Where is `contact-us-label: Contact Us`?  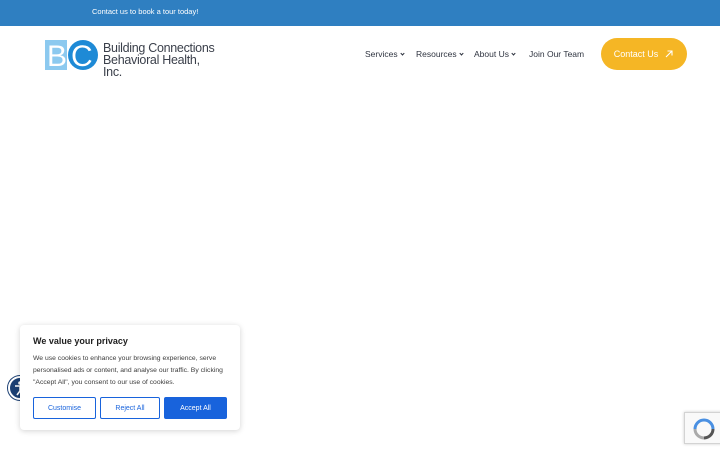
contact-us-label: Contact Us is located at coordinates (636, 54).